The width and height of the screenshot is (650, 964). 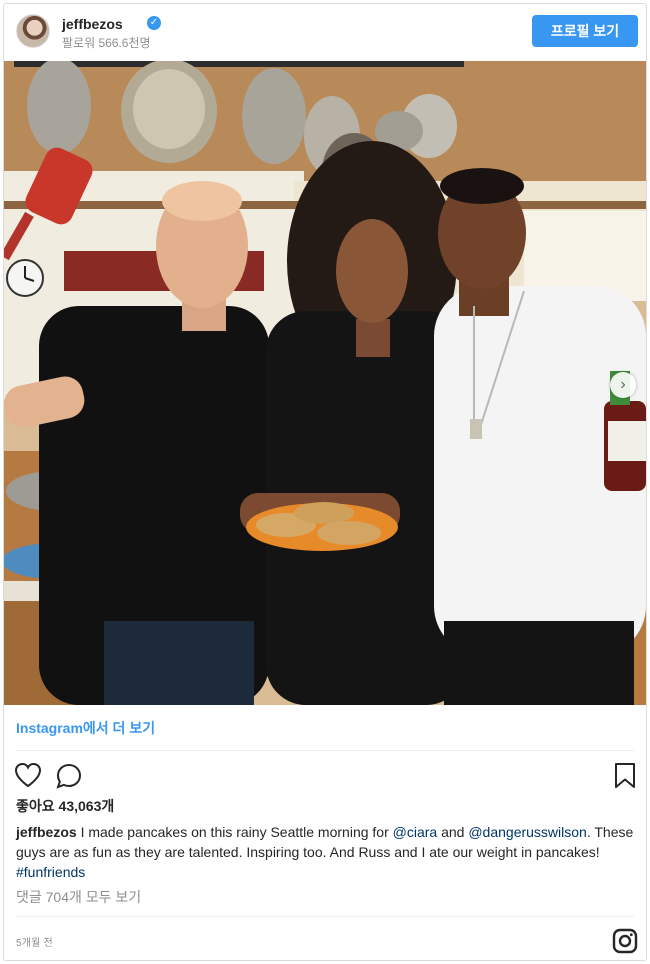 I want to click on hashtag-funfriends-link: #funfriends, so click(x=50, y=872).